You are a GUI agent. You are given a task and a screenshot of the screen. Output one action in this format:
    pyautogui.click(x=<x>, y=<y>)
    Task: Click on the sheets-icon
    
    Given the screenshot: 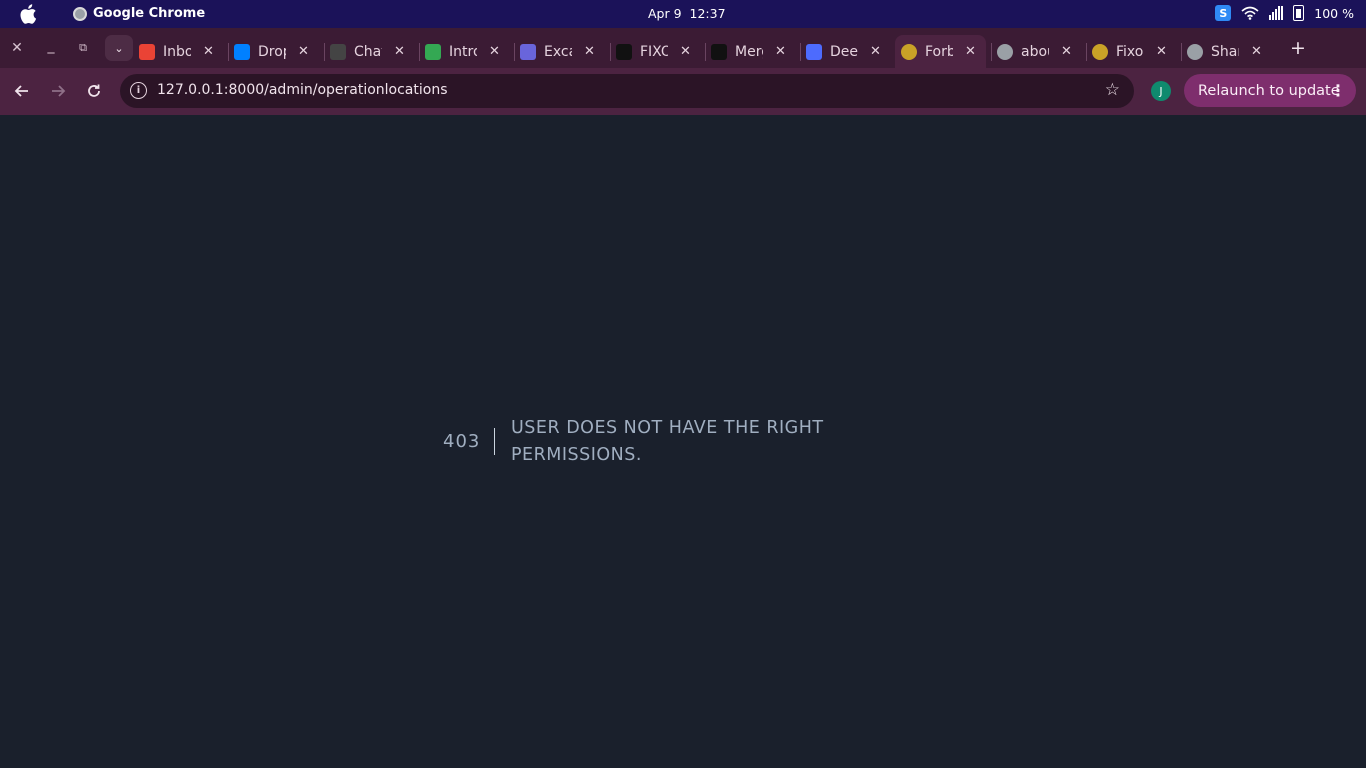 What is the action you would take?
    pyautogui.click(x=433, y=51)
    